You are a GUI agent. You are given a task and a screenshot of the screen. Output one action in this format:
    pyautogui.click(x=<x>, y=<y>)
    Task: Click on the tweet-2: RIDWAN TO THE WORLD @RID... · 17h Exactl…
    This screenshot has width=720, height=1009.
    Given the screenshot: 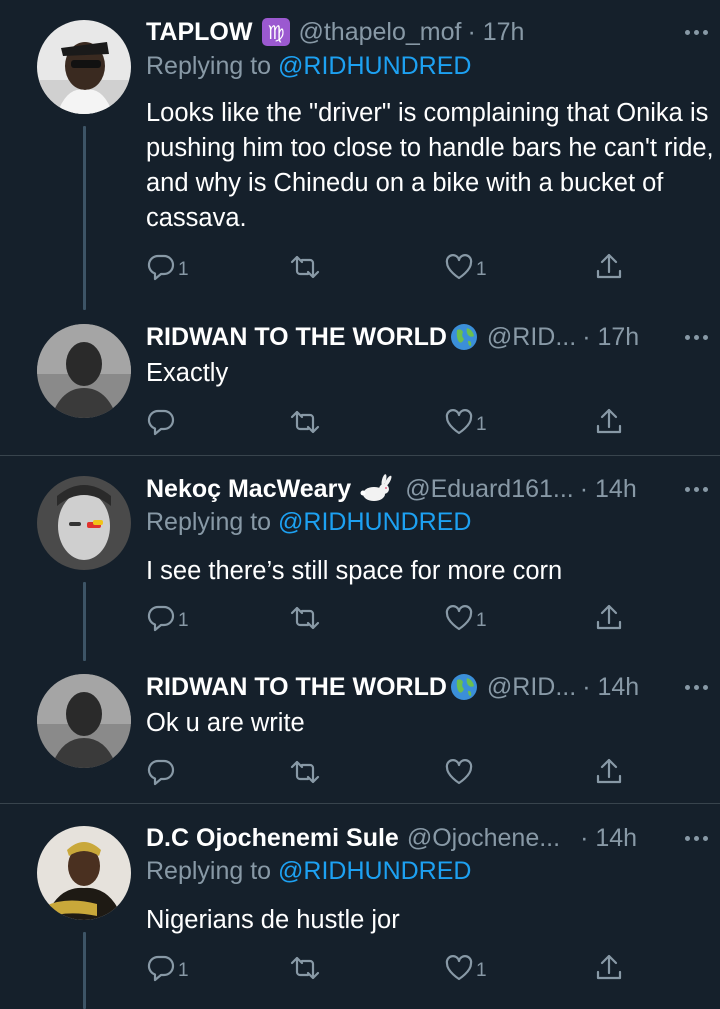 What is the action you would take?
    pyautogui.click(x=360, y=382)
    